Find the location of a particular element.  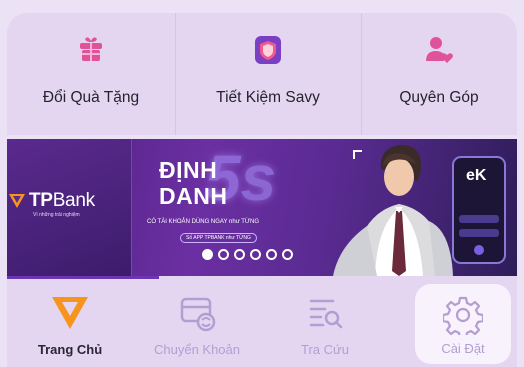

tab-label: Cài Đặt is located at coordinates (463, 348).